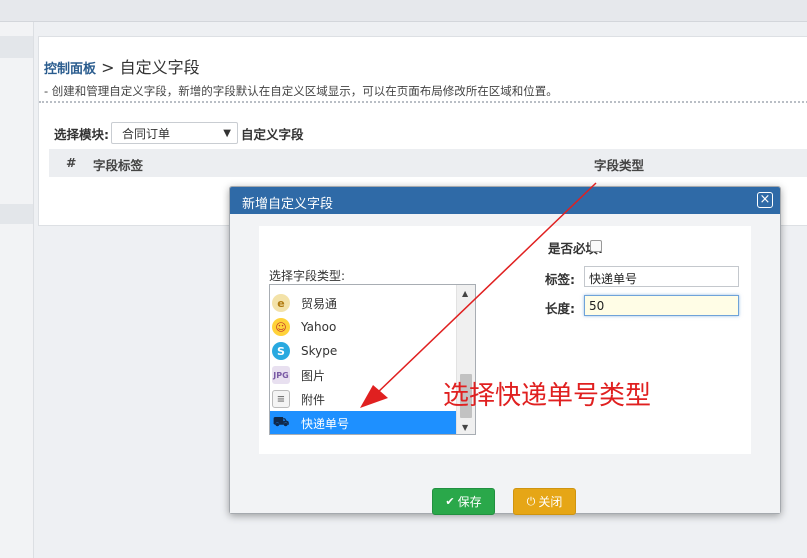  Describe the element at coordinates (560, 279) in the screenshot. I see `tag-label: 标签:` at that location.